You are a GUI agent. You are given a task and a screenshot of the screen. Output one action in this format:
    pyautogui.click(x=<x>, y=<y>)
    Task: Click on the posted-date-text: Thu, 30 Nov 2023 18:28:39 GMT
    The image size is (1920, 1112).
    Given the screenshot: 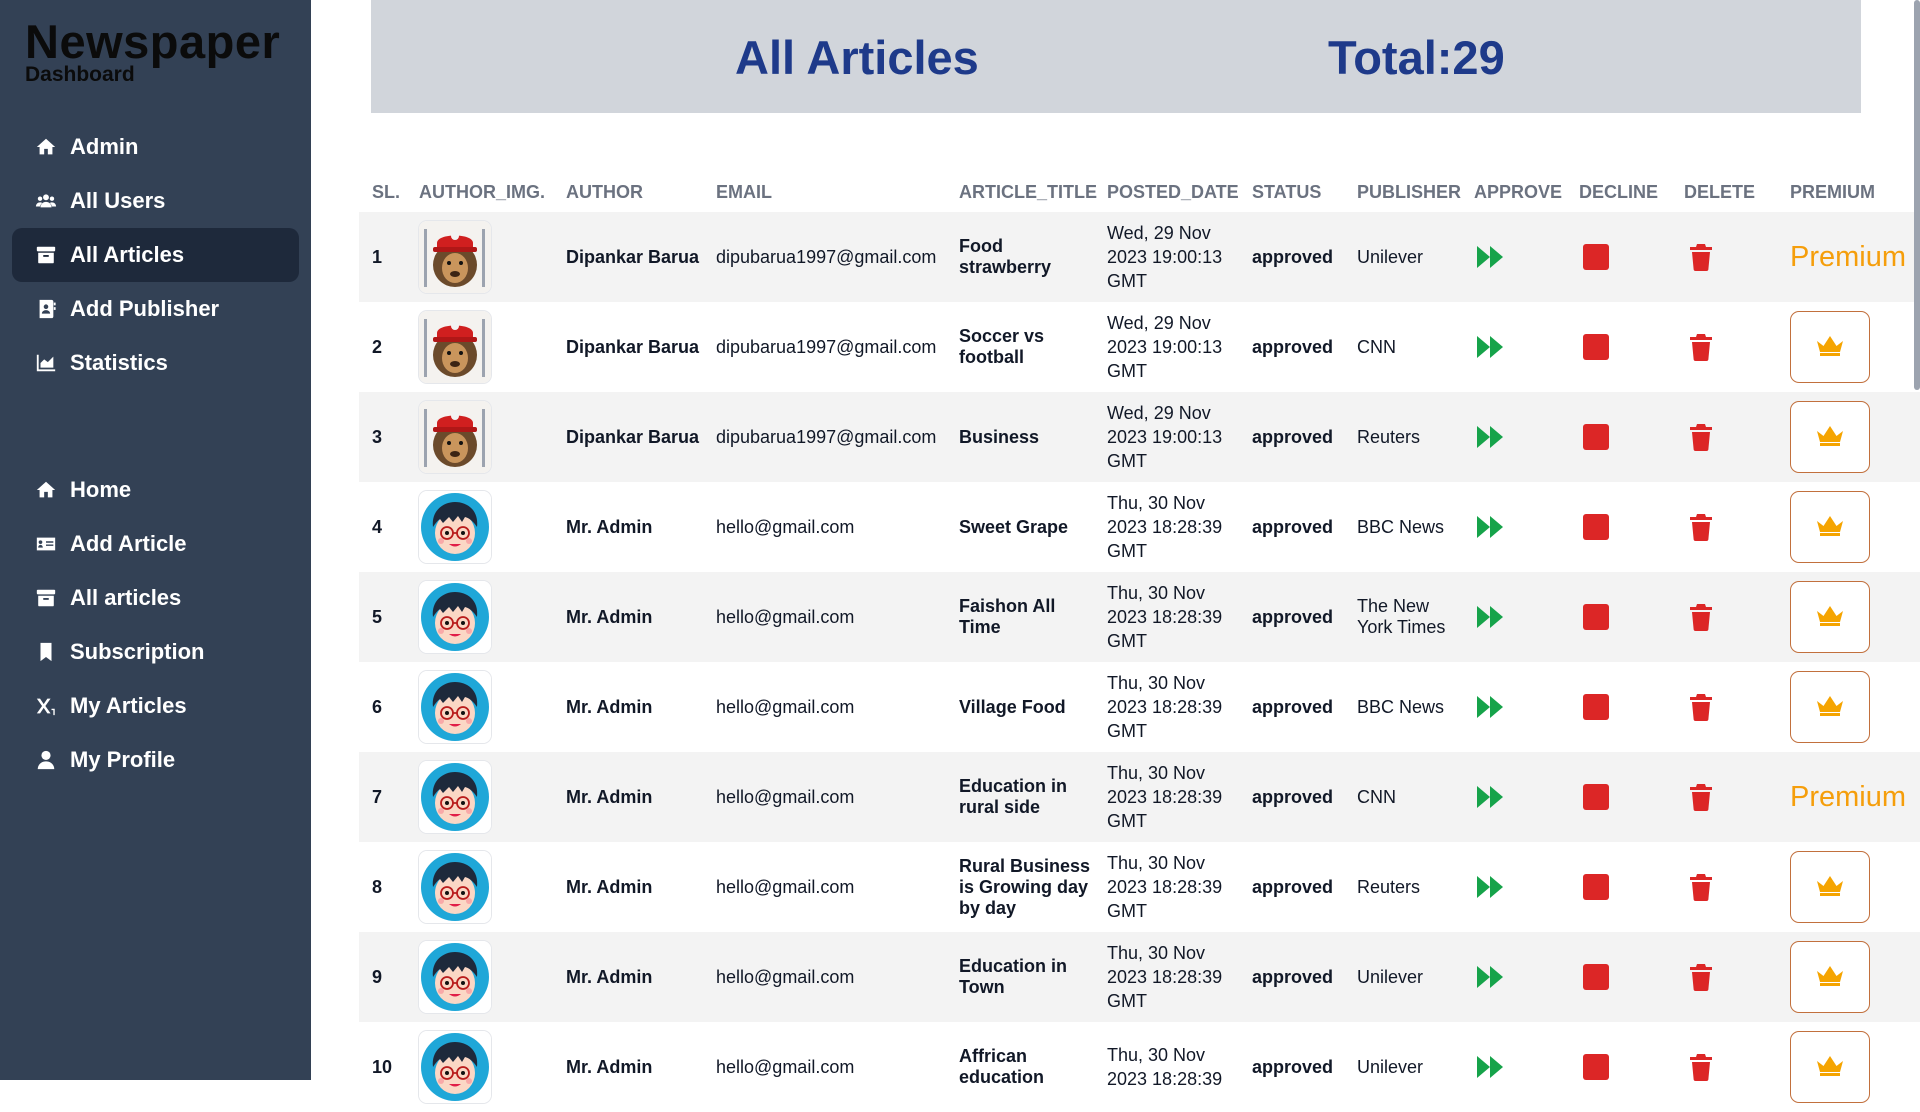 What is the action you would take?
    pyautogui.click(x=1165, y=797)
    